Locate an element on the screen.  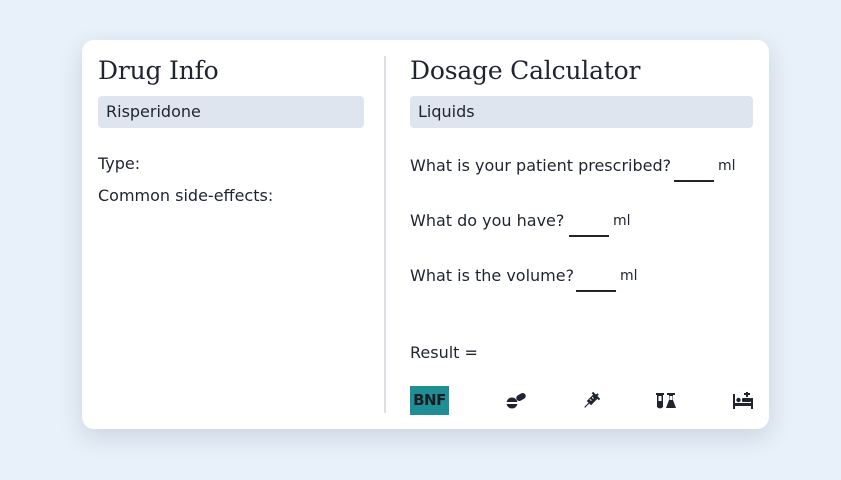
hospital-bed-icon is located at coordinates (743, 400).